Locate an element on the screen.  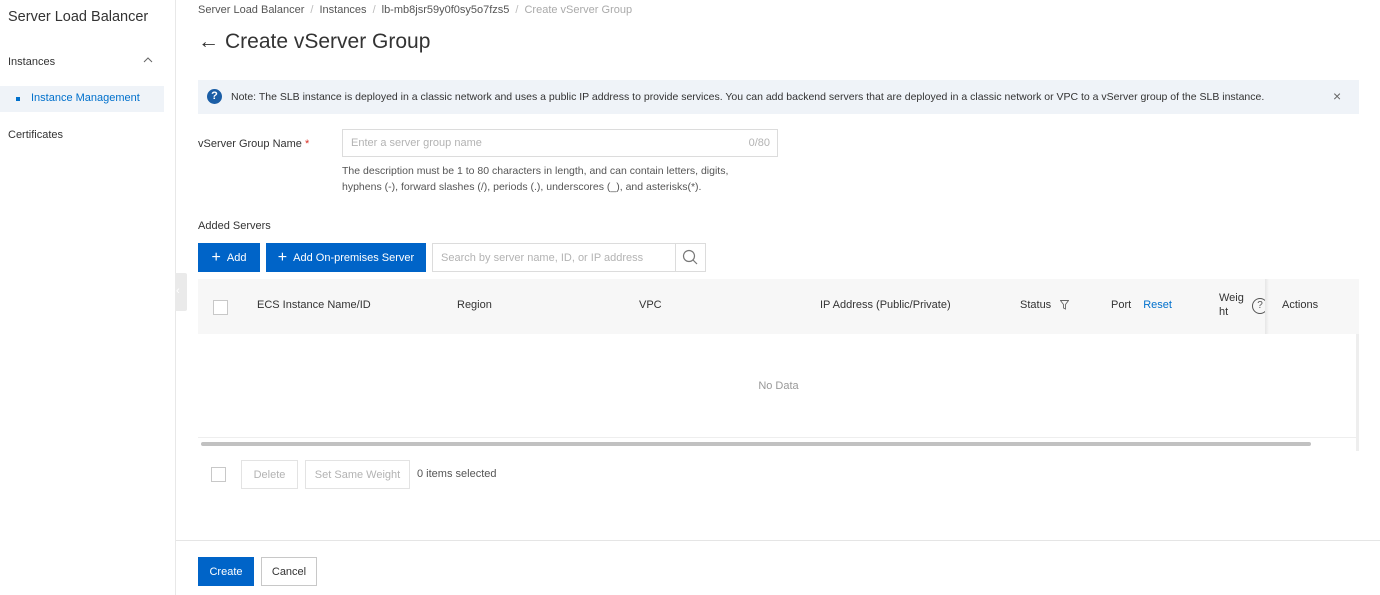
search-button is located at coordinates (690, 257).